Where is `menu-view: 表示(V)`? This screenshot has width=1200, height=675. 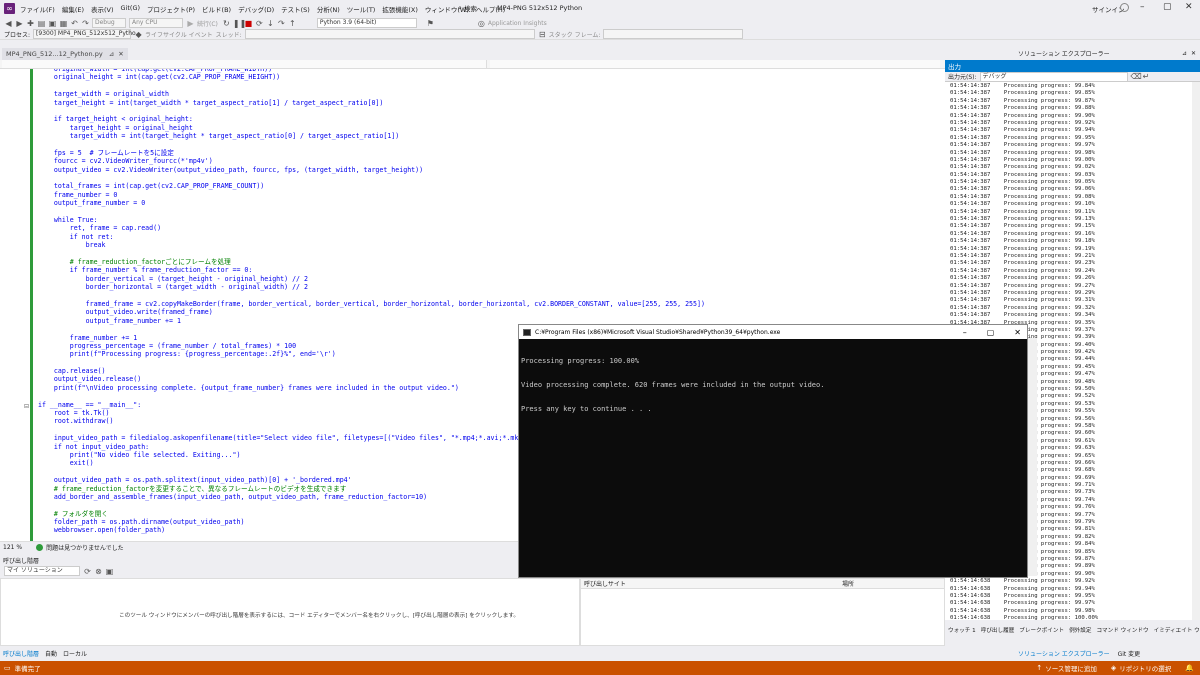 menu-view: 表示(V) is located at coordinates (102, 9).